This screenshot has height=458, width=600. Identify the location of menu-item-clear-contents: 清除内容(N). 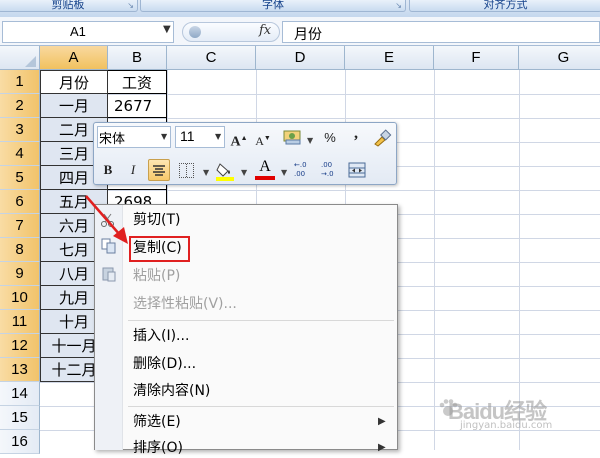
(171, 391).